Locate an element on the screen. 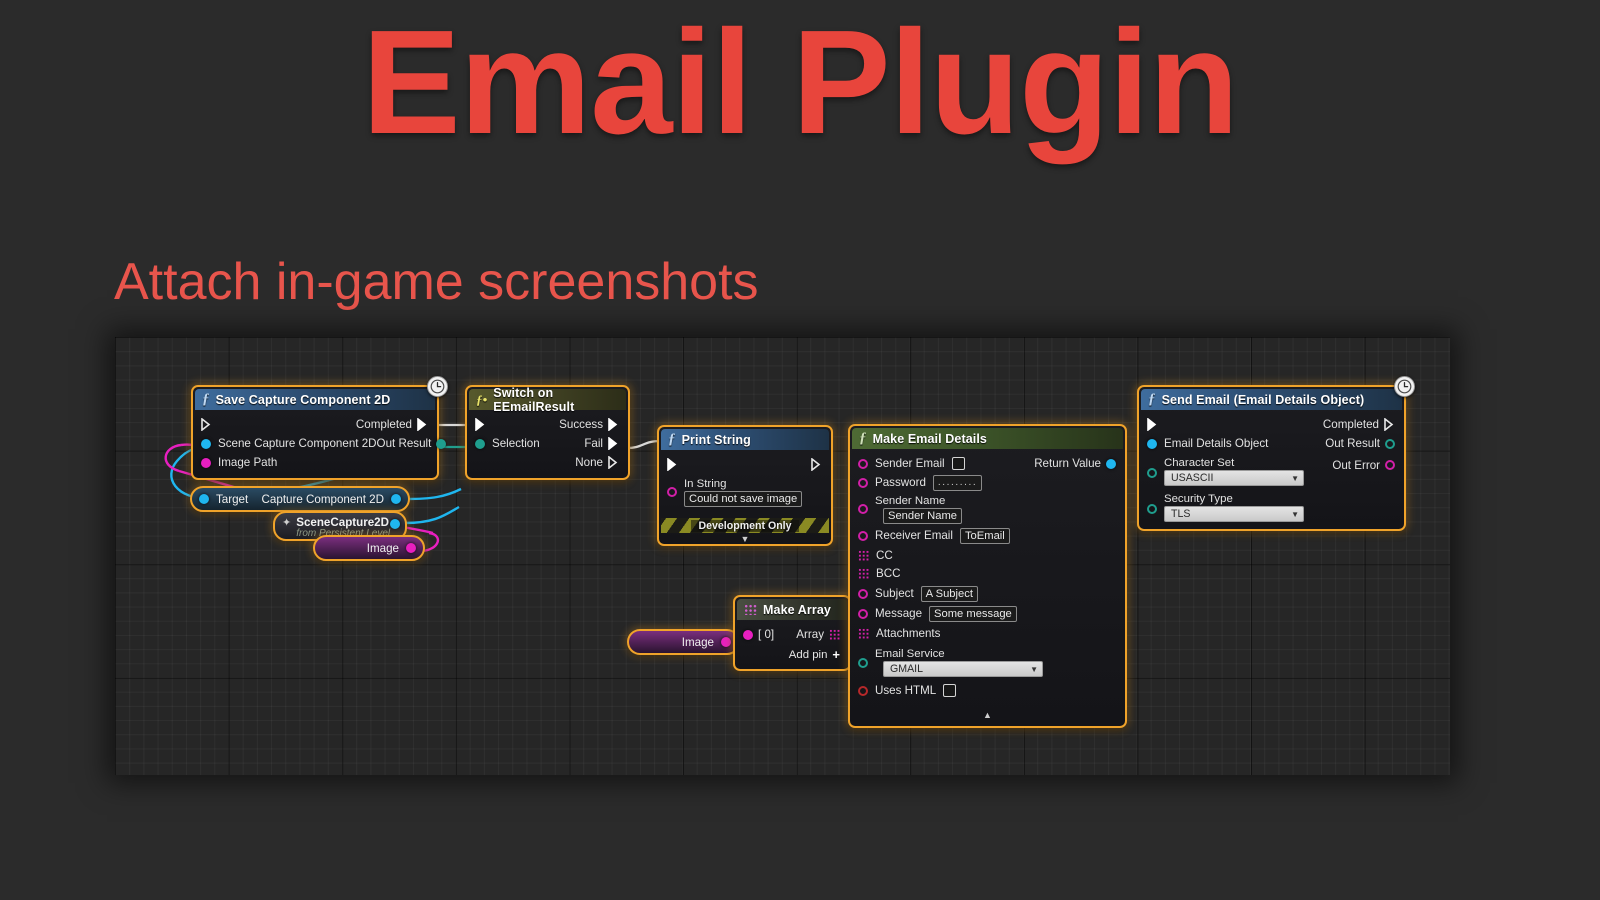 Image resolution: width=1600 pixels, height=900 pixels. node-header: Make Array is located at coordinates (792, 609).